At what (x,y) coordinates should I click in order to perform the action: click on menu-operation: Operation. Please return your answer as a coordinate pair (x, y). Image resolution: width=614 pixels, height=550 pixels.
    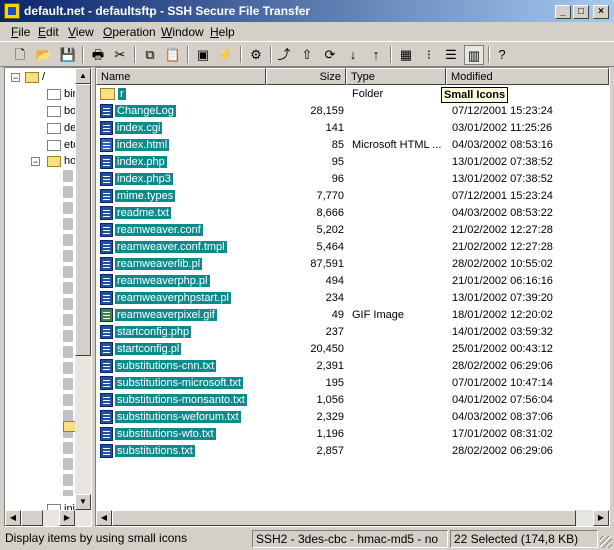
    Looking at the image, I should click on (129, 32).